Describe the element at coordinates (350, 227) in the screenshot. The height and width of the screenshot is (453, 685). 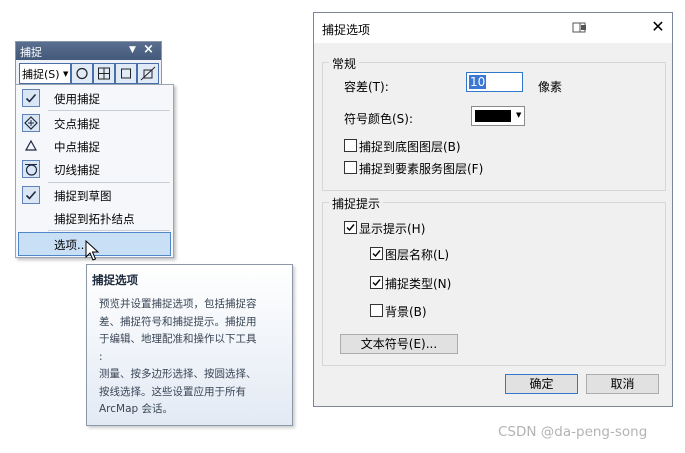
I see `show-tips-checkbox` at that location.